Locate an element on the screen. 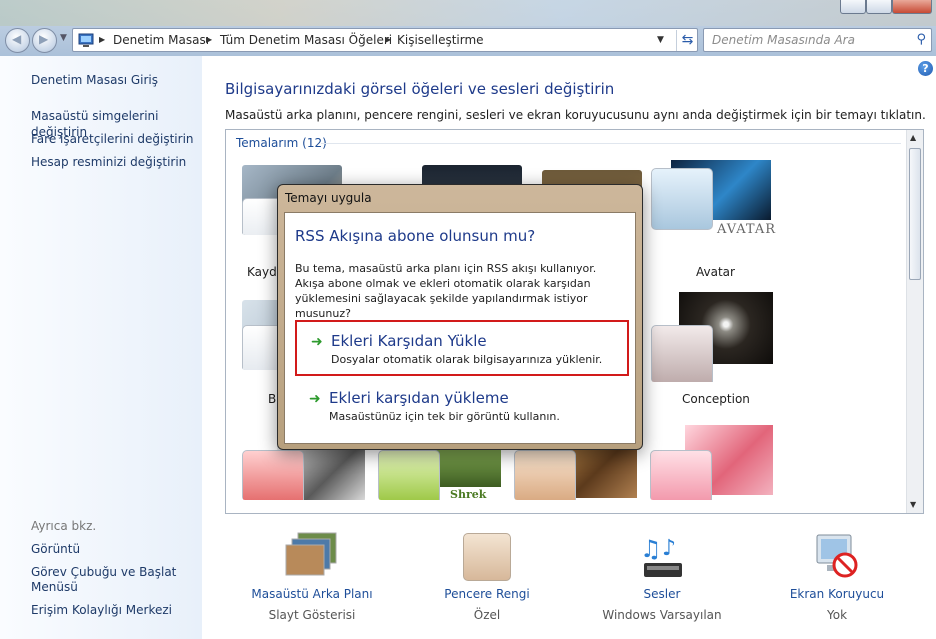 The height and width of the screenshot is (639, 936). control-panel-home-link: Denetim Masası Giriş is located at coordinates (94, 80).